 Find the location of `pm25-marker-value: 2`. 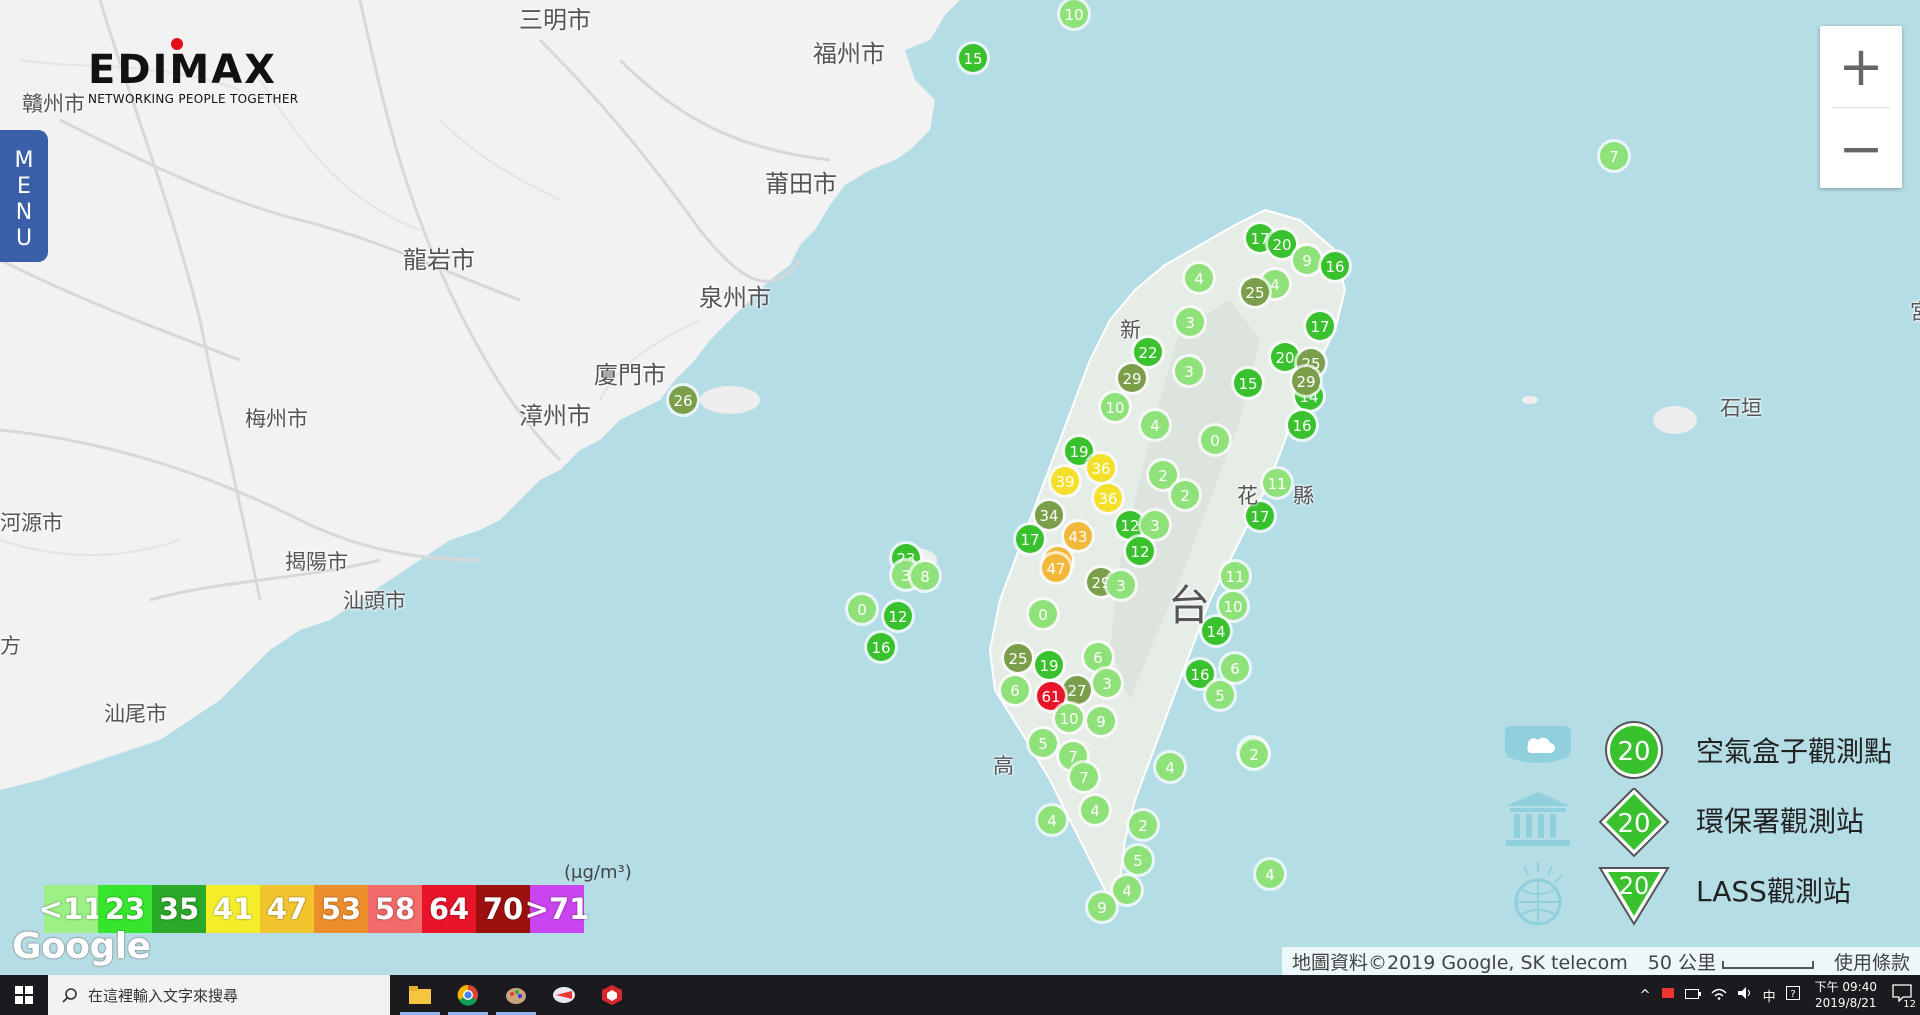

pm25-marker-value: 2 is located at coordinates (1143, 826).